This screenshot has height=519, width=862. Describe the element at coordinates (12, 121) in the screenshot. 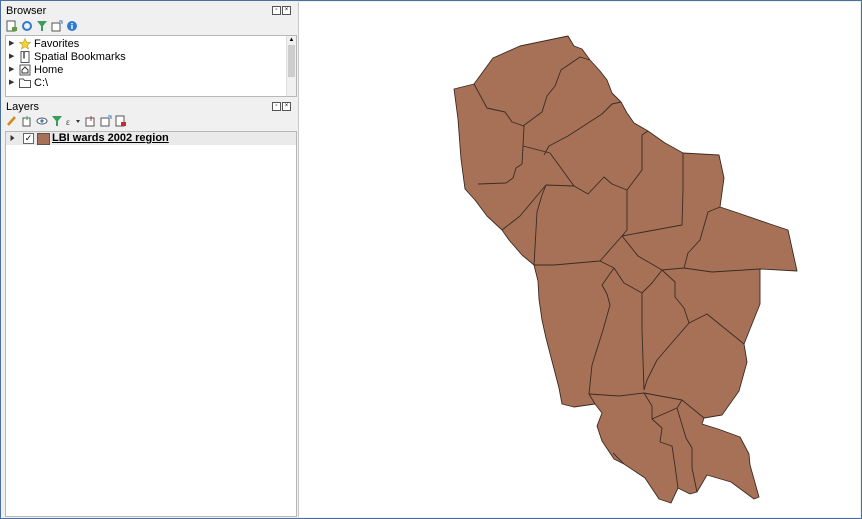

I see `style-brush-icon` at that location.